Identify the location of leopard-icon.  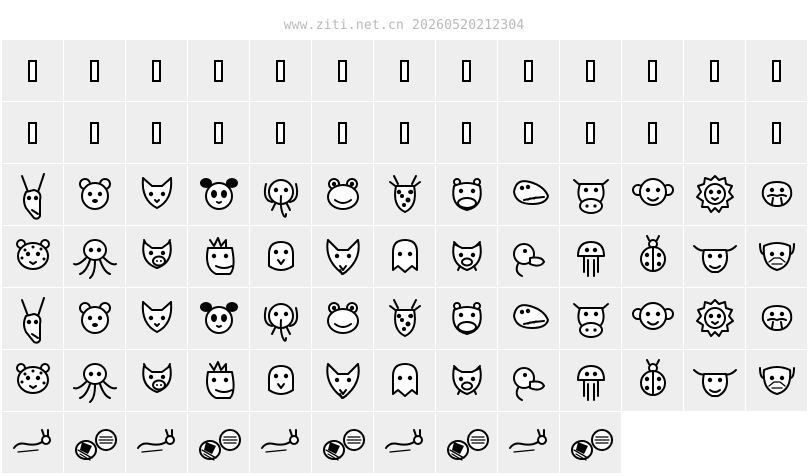
(32, 378).